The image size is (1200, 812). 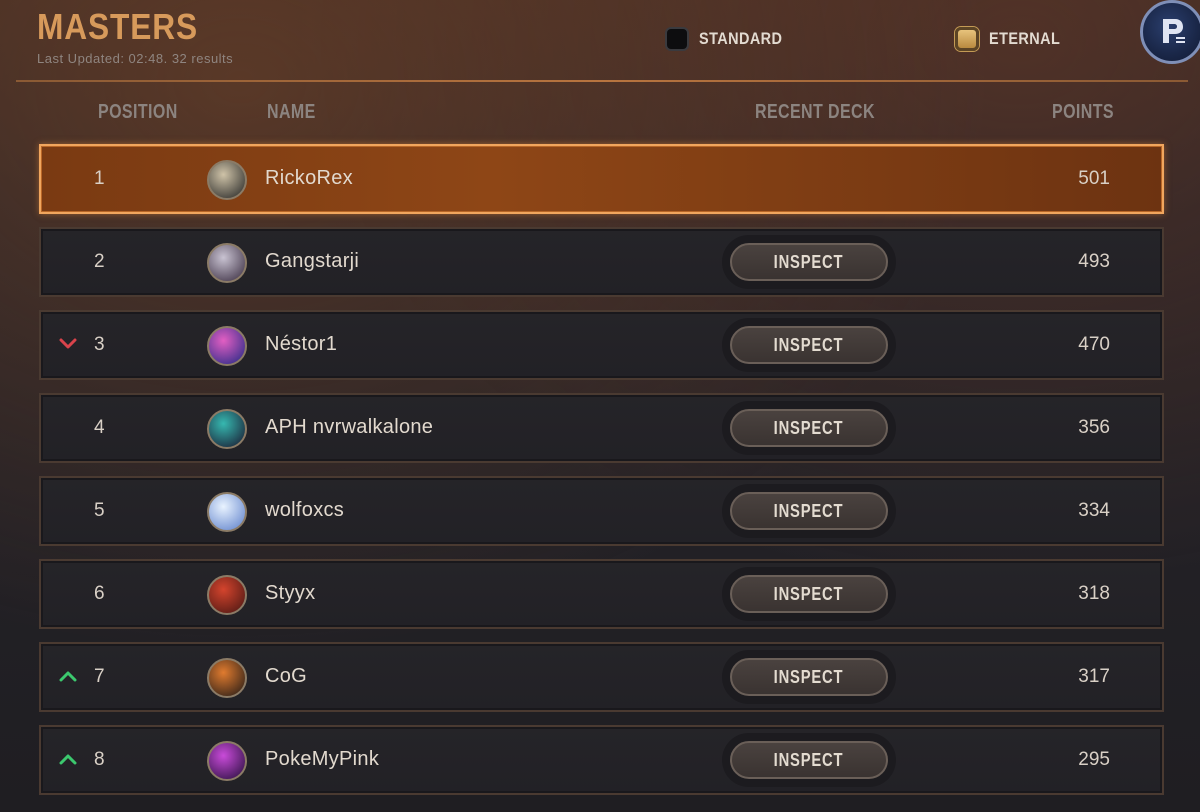 I want to click on leaderboard-row: 4 APH nvrwalkalone INSPECT 356, so click(x=601, y=428).